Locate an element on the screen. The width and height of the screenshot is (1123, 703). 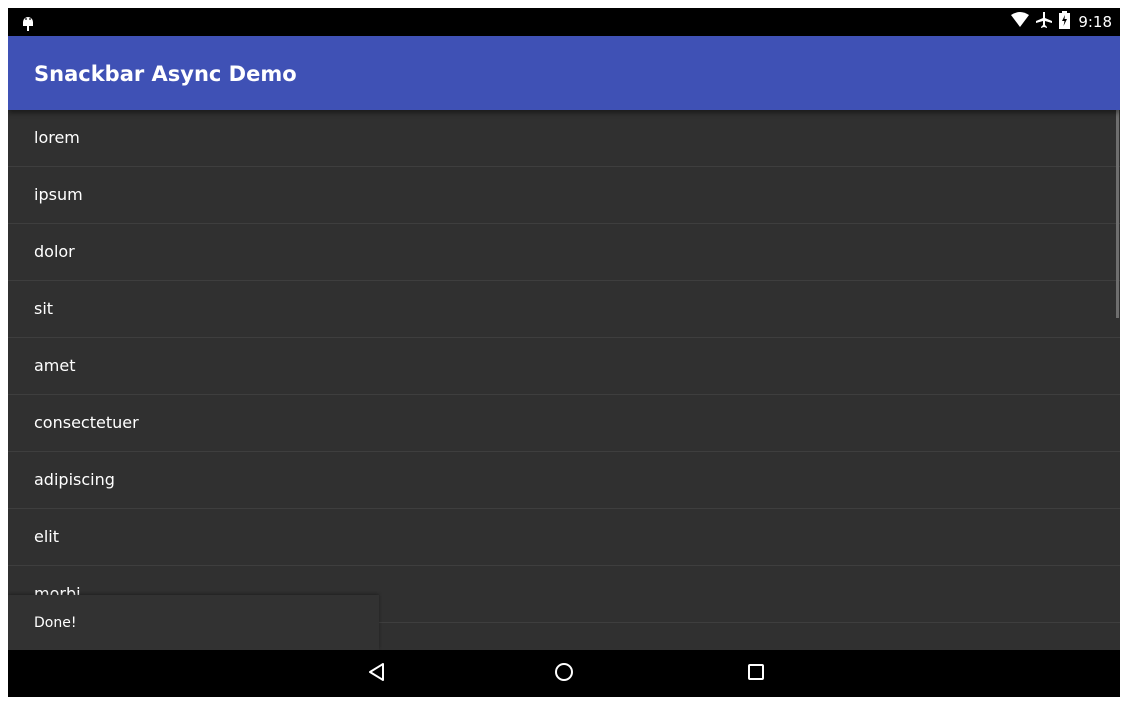
list-item-label: adipiscing is located at coordinates (74, 479).